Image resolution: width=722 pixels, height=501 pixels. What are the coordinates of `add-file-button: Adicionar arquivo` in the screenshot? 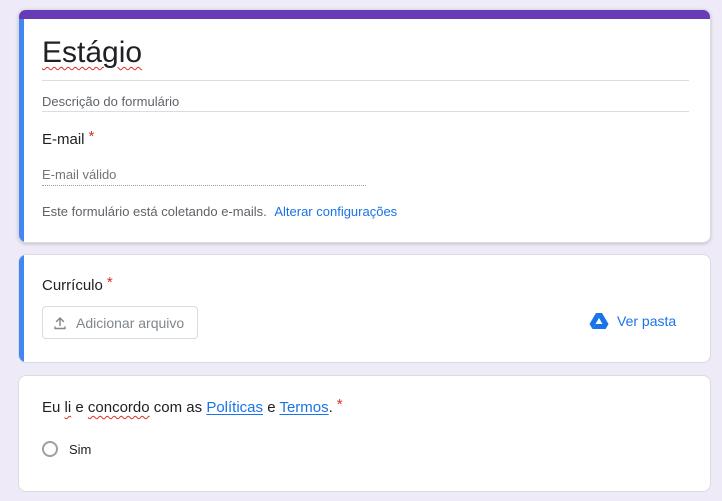 It's located at (120, 322).